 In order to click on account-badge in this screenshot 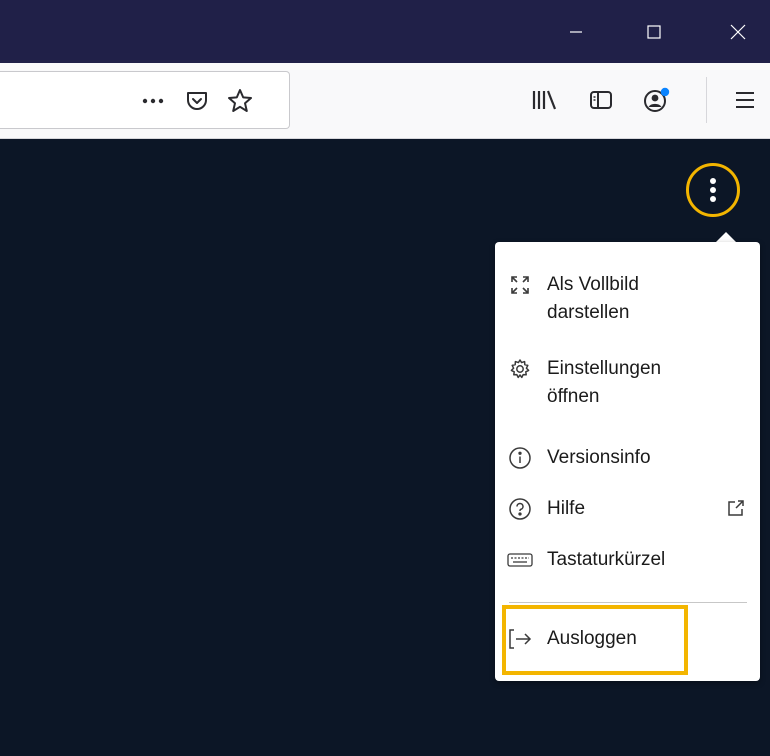, I will do `click(665, 92)`.